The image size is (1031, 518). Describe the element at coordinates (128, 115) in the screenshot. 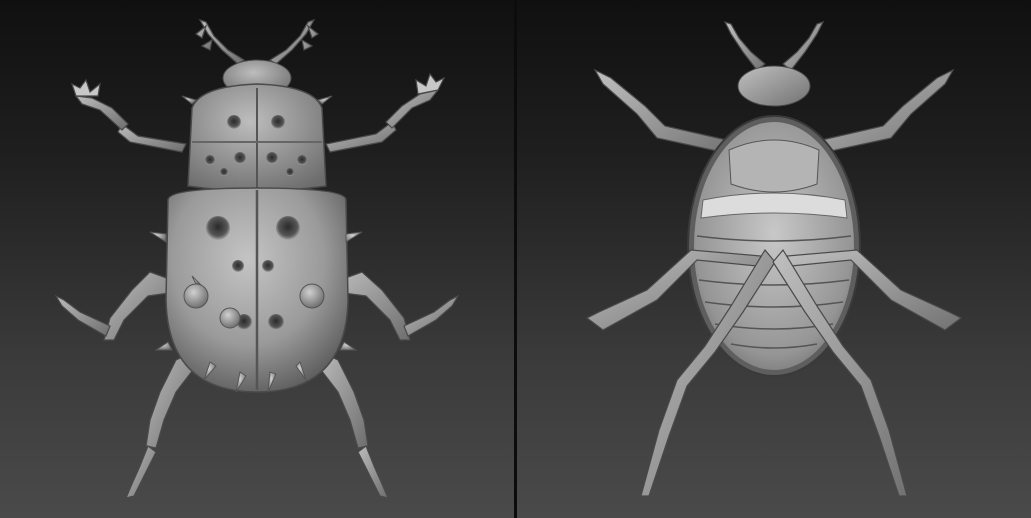

I see `front-left-leg` at that location.